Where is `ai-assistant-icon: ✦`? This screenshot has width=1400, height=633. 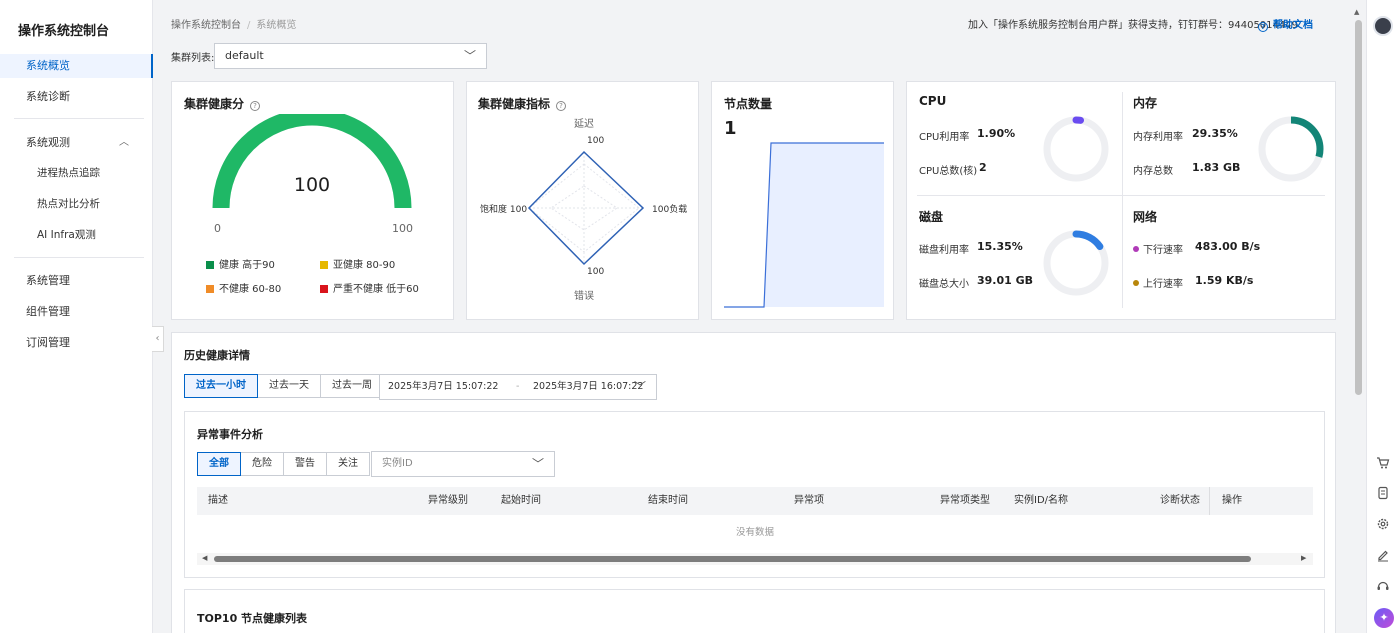
ai-assistant-icon: ✦ is located at coordinates (1384, 618).